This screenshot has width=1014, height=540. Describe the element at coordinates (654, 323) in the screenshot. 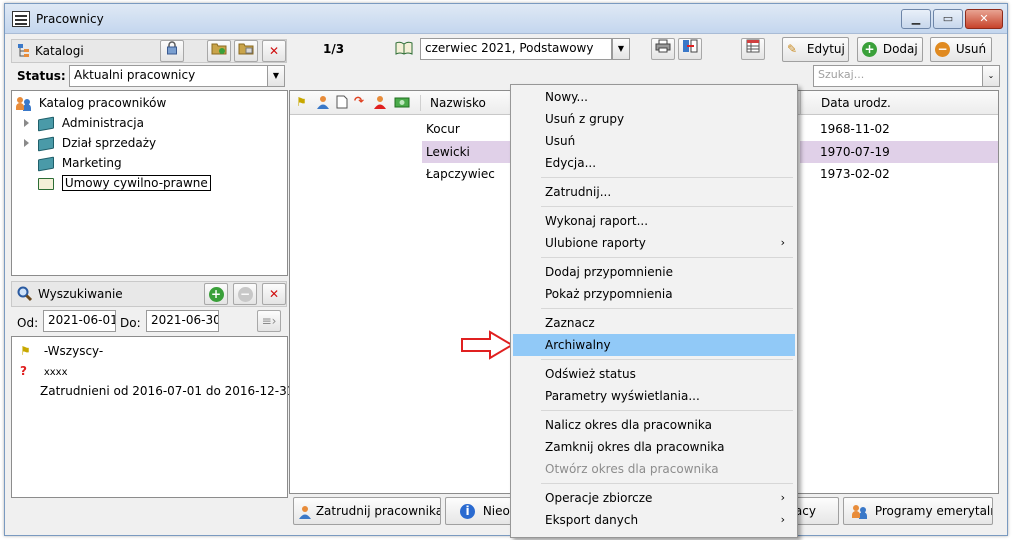

I see `menu-item-zaznacz: Zaznacz` at that location.